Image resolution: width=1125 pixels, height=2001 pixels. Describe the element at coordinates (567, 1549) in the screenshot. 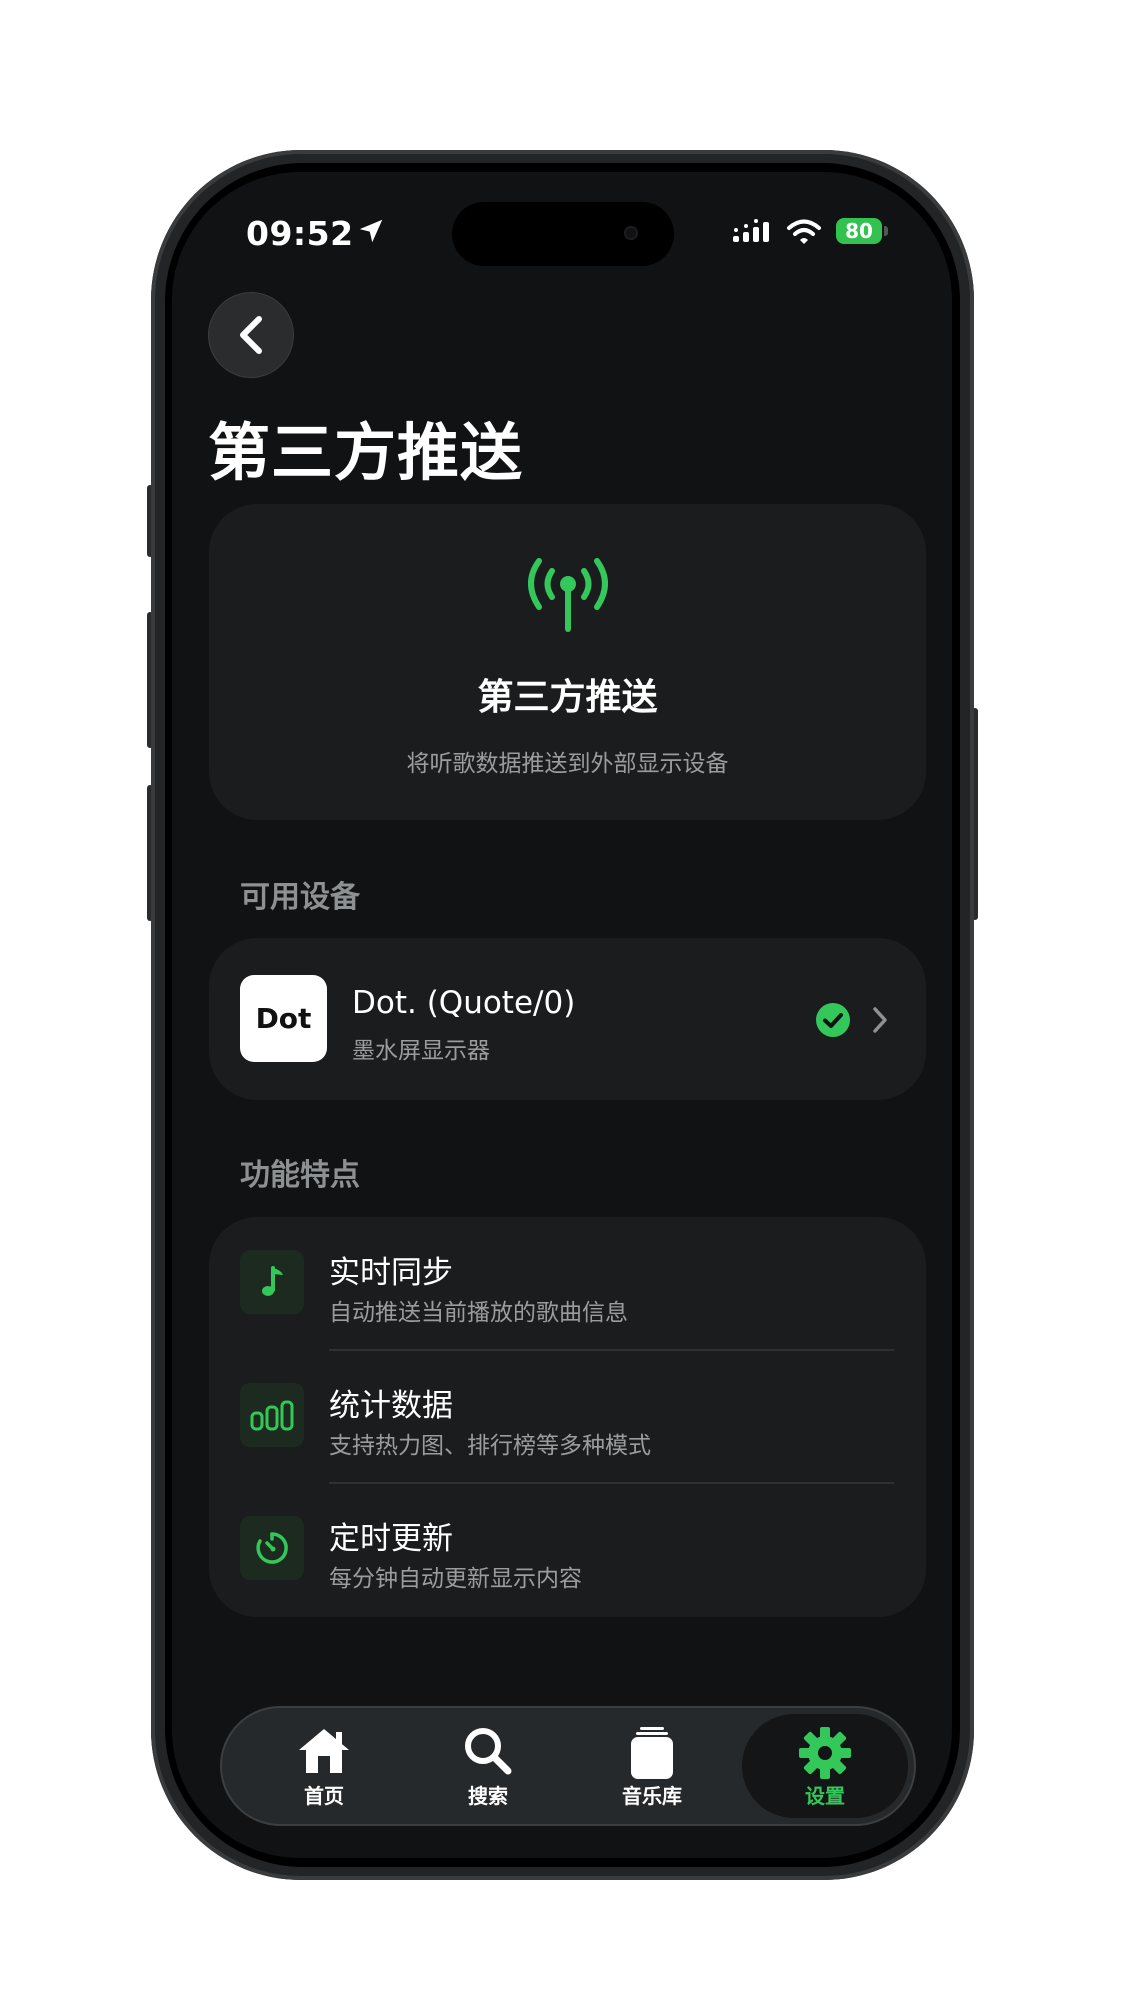

I see `feature-item-scheduled-update: 定时更新 每分钟自动更新显示内容` at that location.